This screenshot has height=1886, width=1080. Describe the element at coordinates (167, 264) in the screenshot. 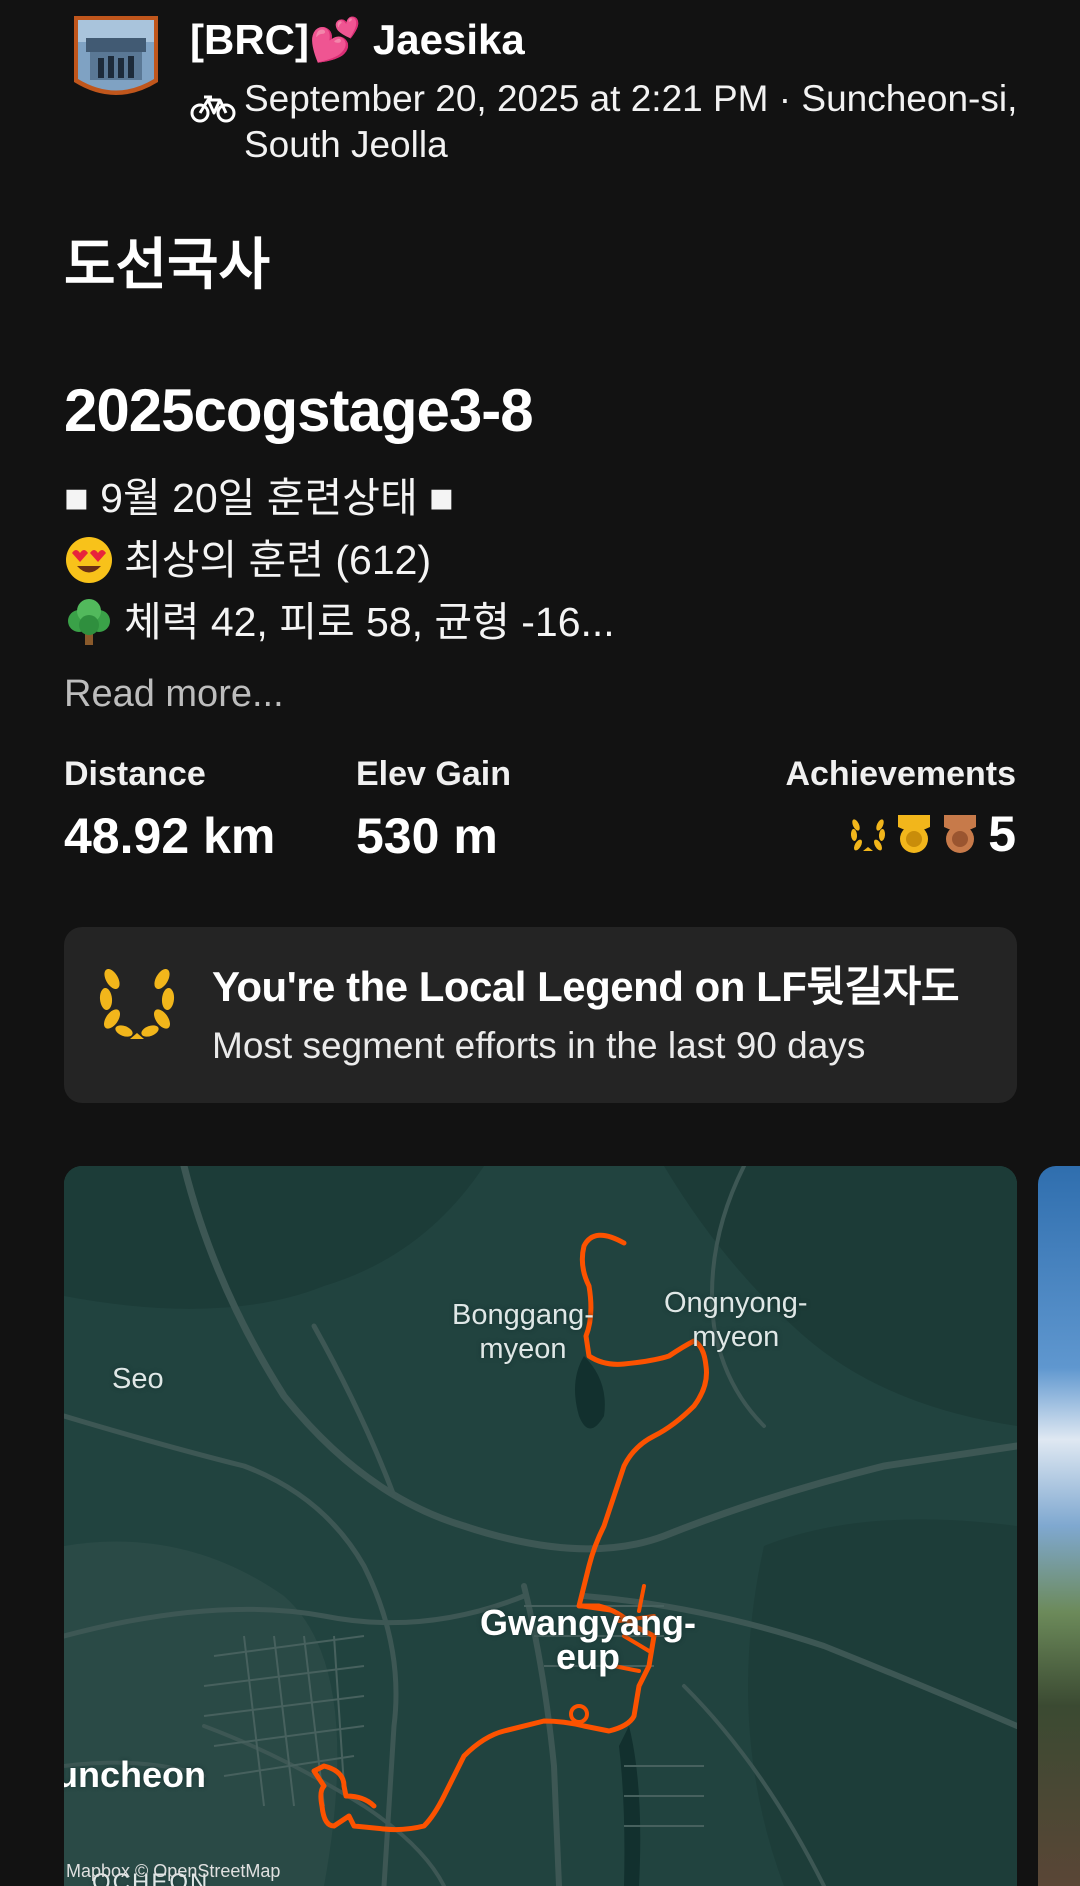

I see `activity-title: 도선국사` at that location.